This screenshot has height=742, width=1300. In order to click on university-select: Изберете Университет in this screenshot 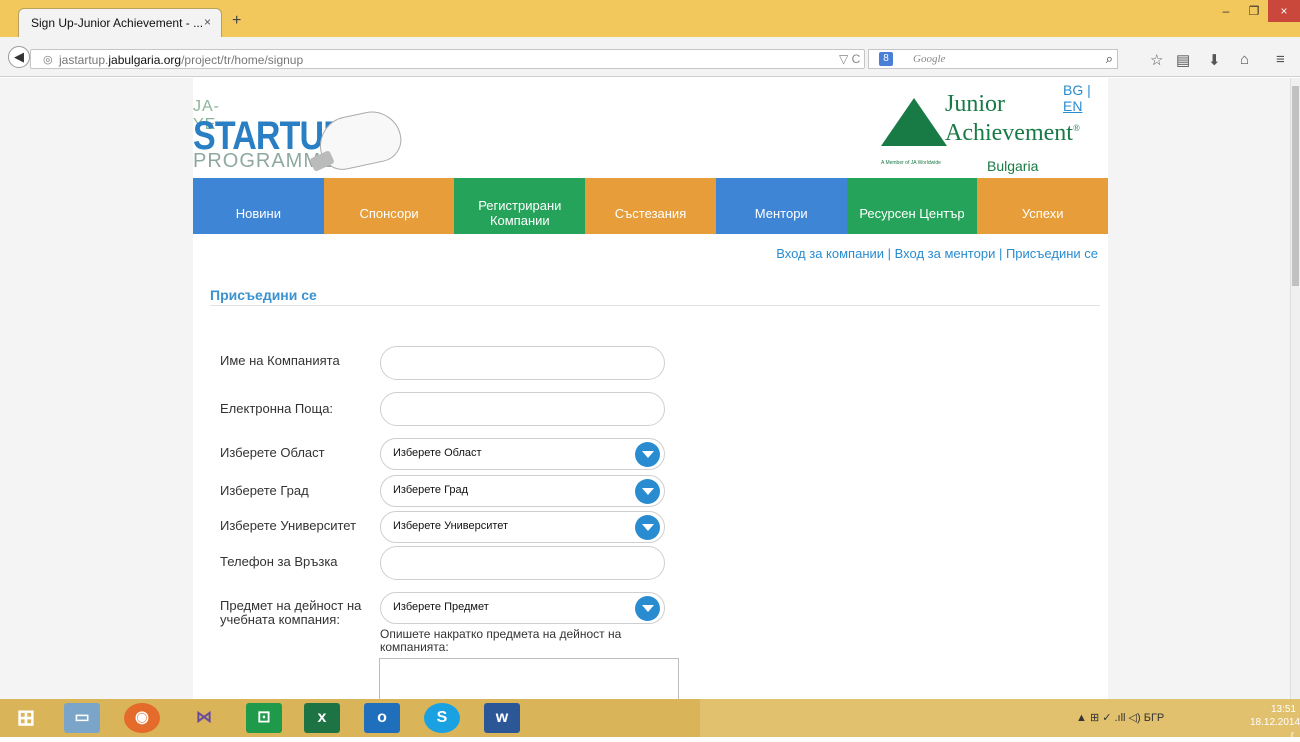, I will do `click(522, 527)`.